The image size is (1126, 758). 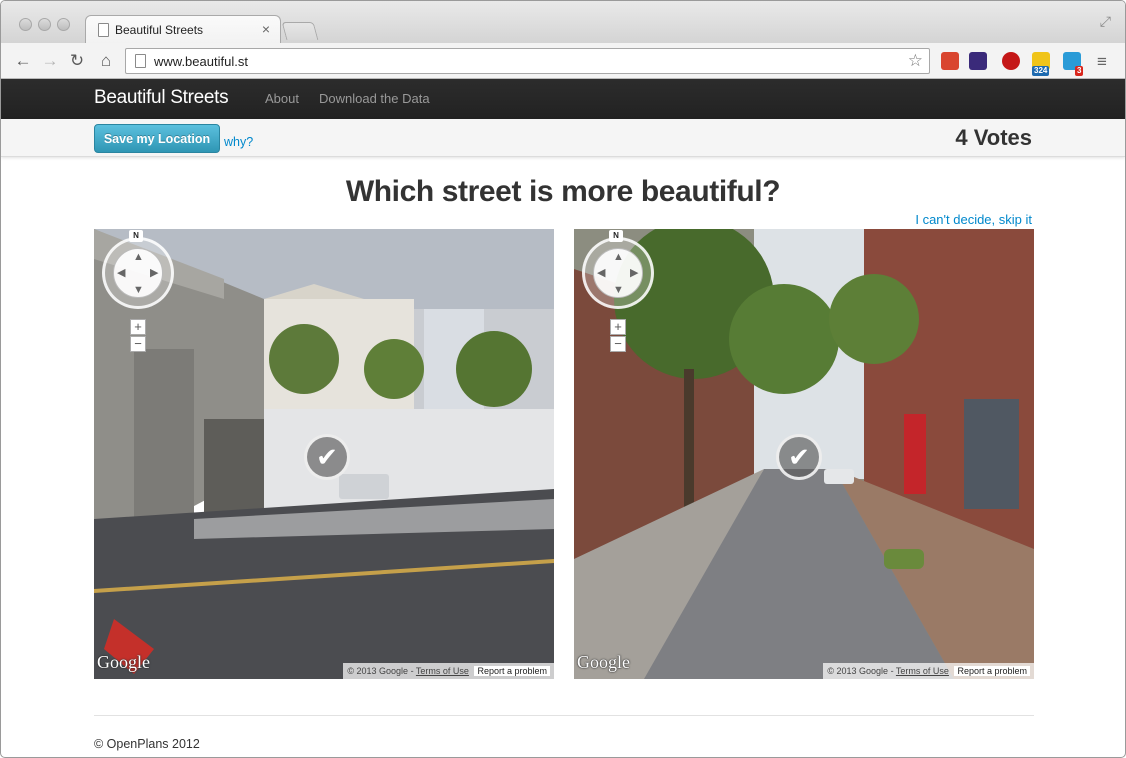 What do you see at coordinates (973, 219) in the screenshot?
I see `skip-link: I can't decide, skip it` at bounding box center [973, 219].